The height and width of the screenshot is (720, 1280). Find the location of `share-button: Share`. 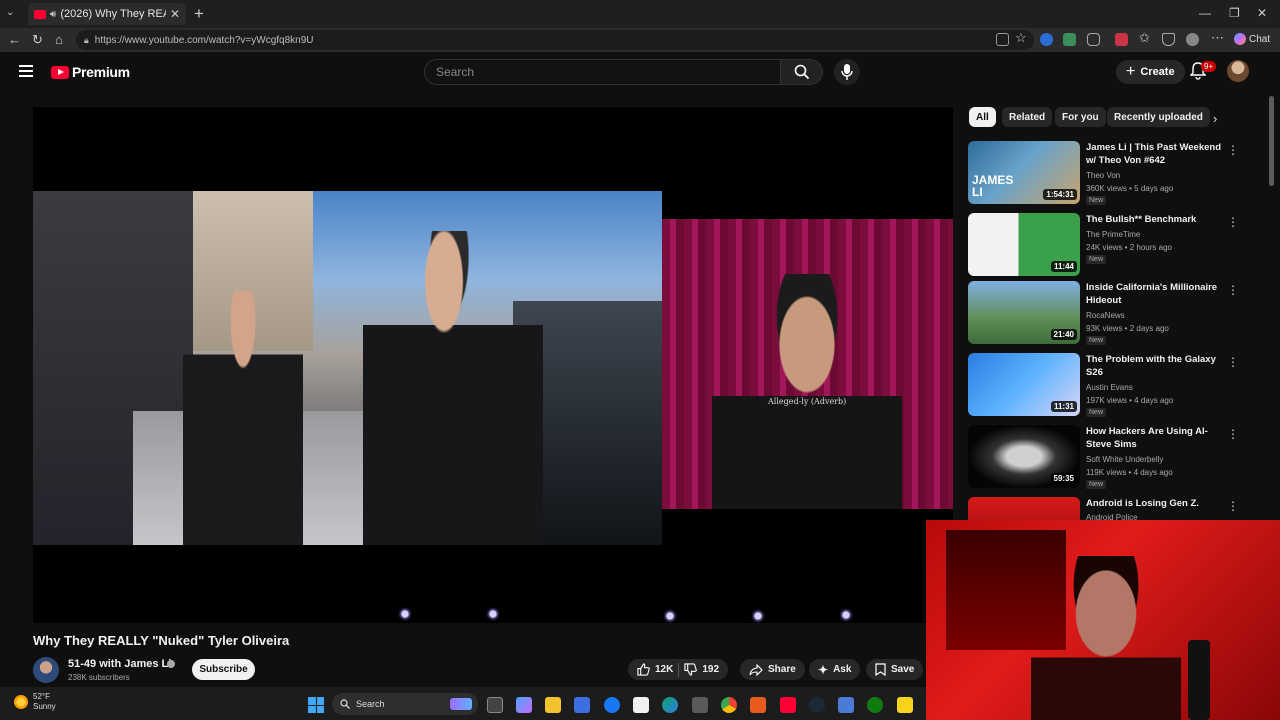

share-button: Share is located at coordinates (772, 669).